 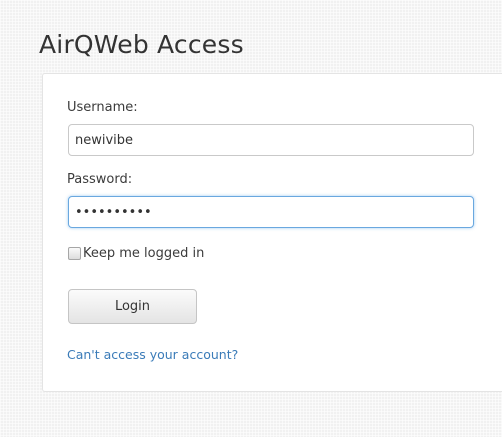 I want to click on password-input, so click(x=271, y=212).